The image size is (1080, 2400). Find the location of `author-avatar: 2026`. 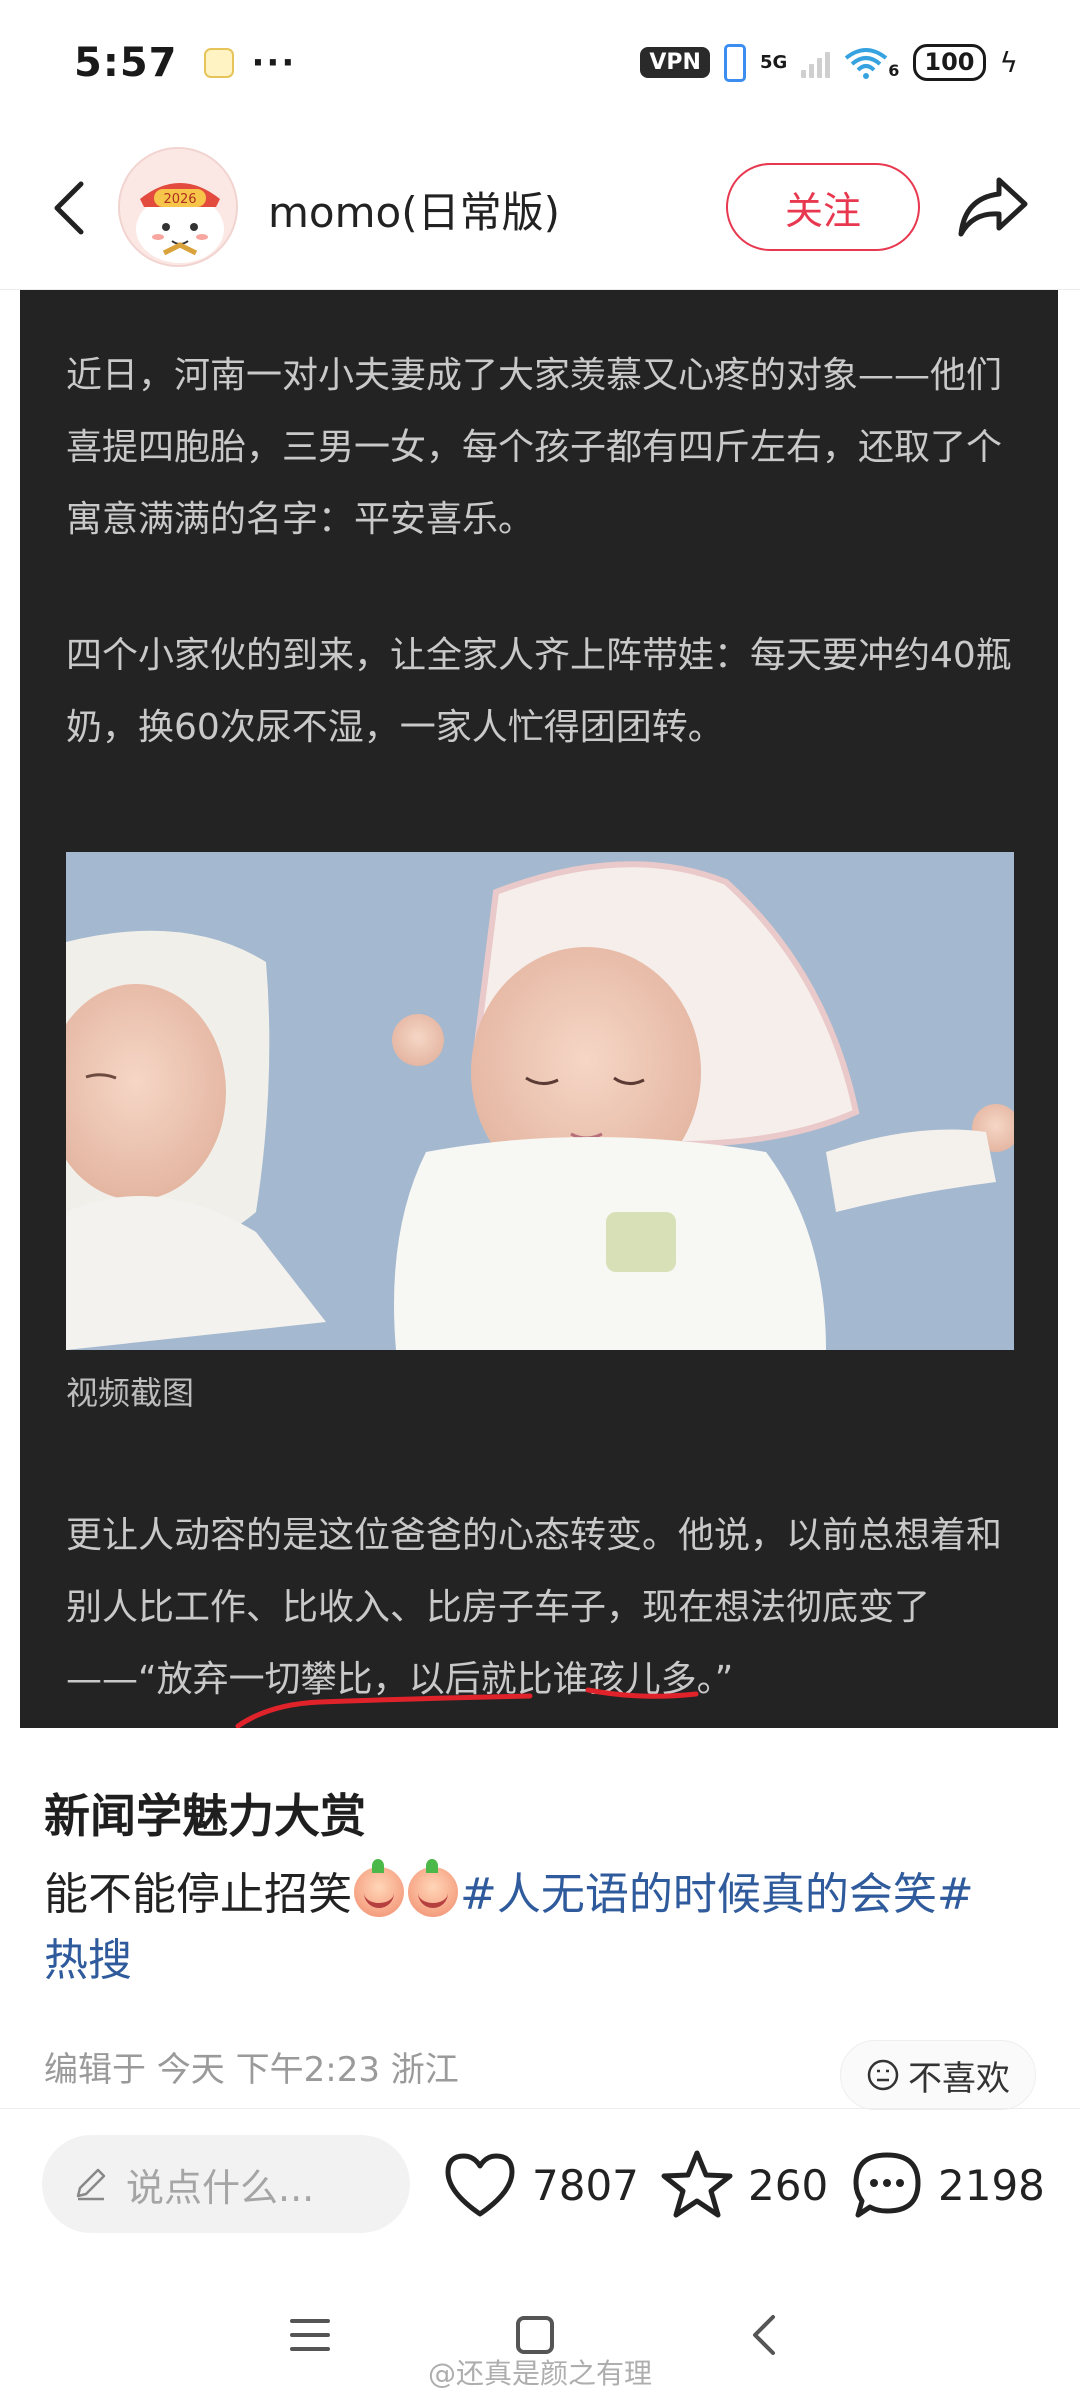

author-avatar: 2026 is located at coordinates (178, 207).